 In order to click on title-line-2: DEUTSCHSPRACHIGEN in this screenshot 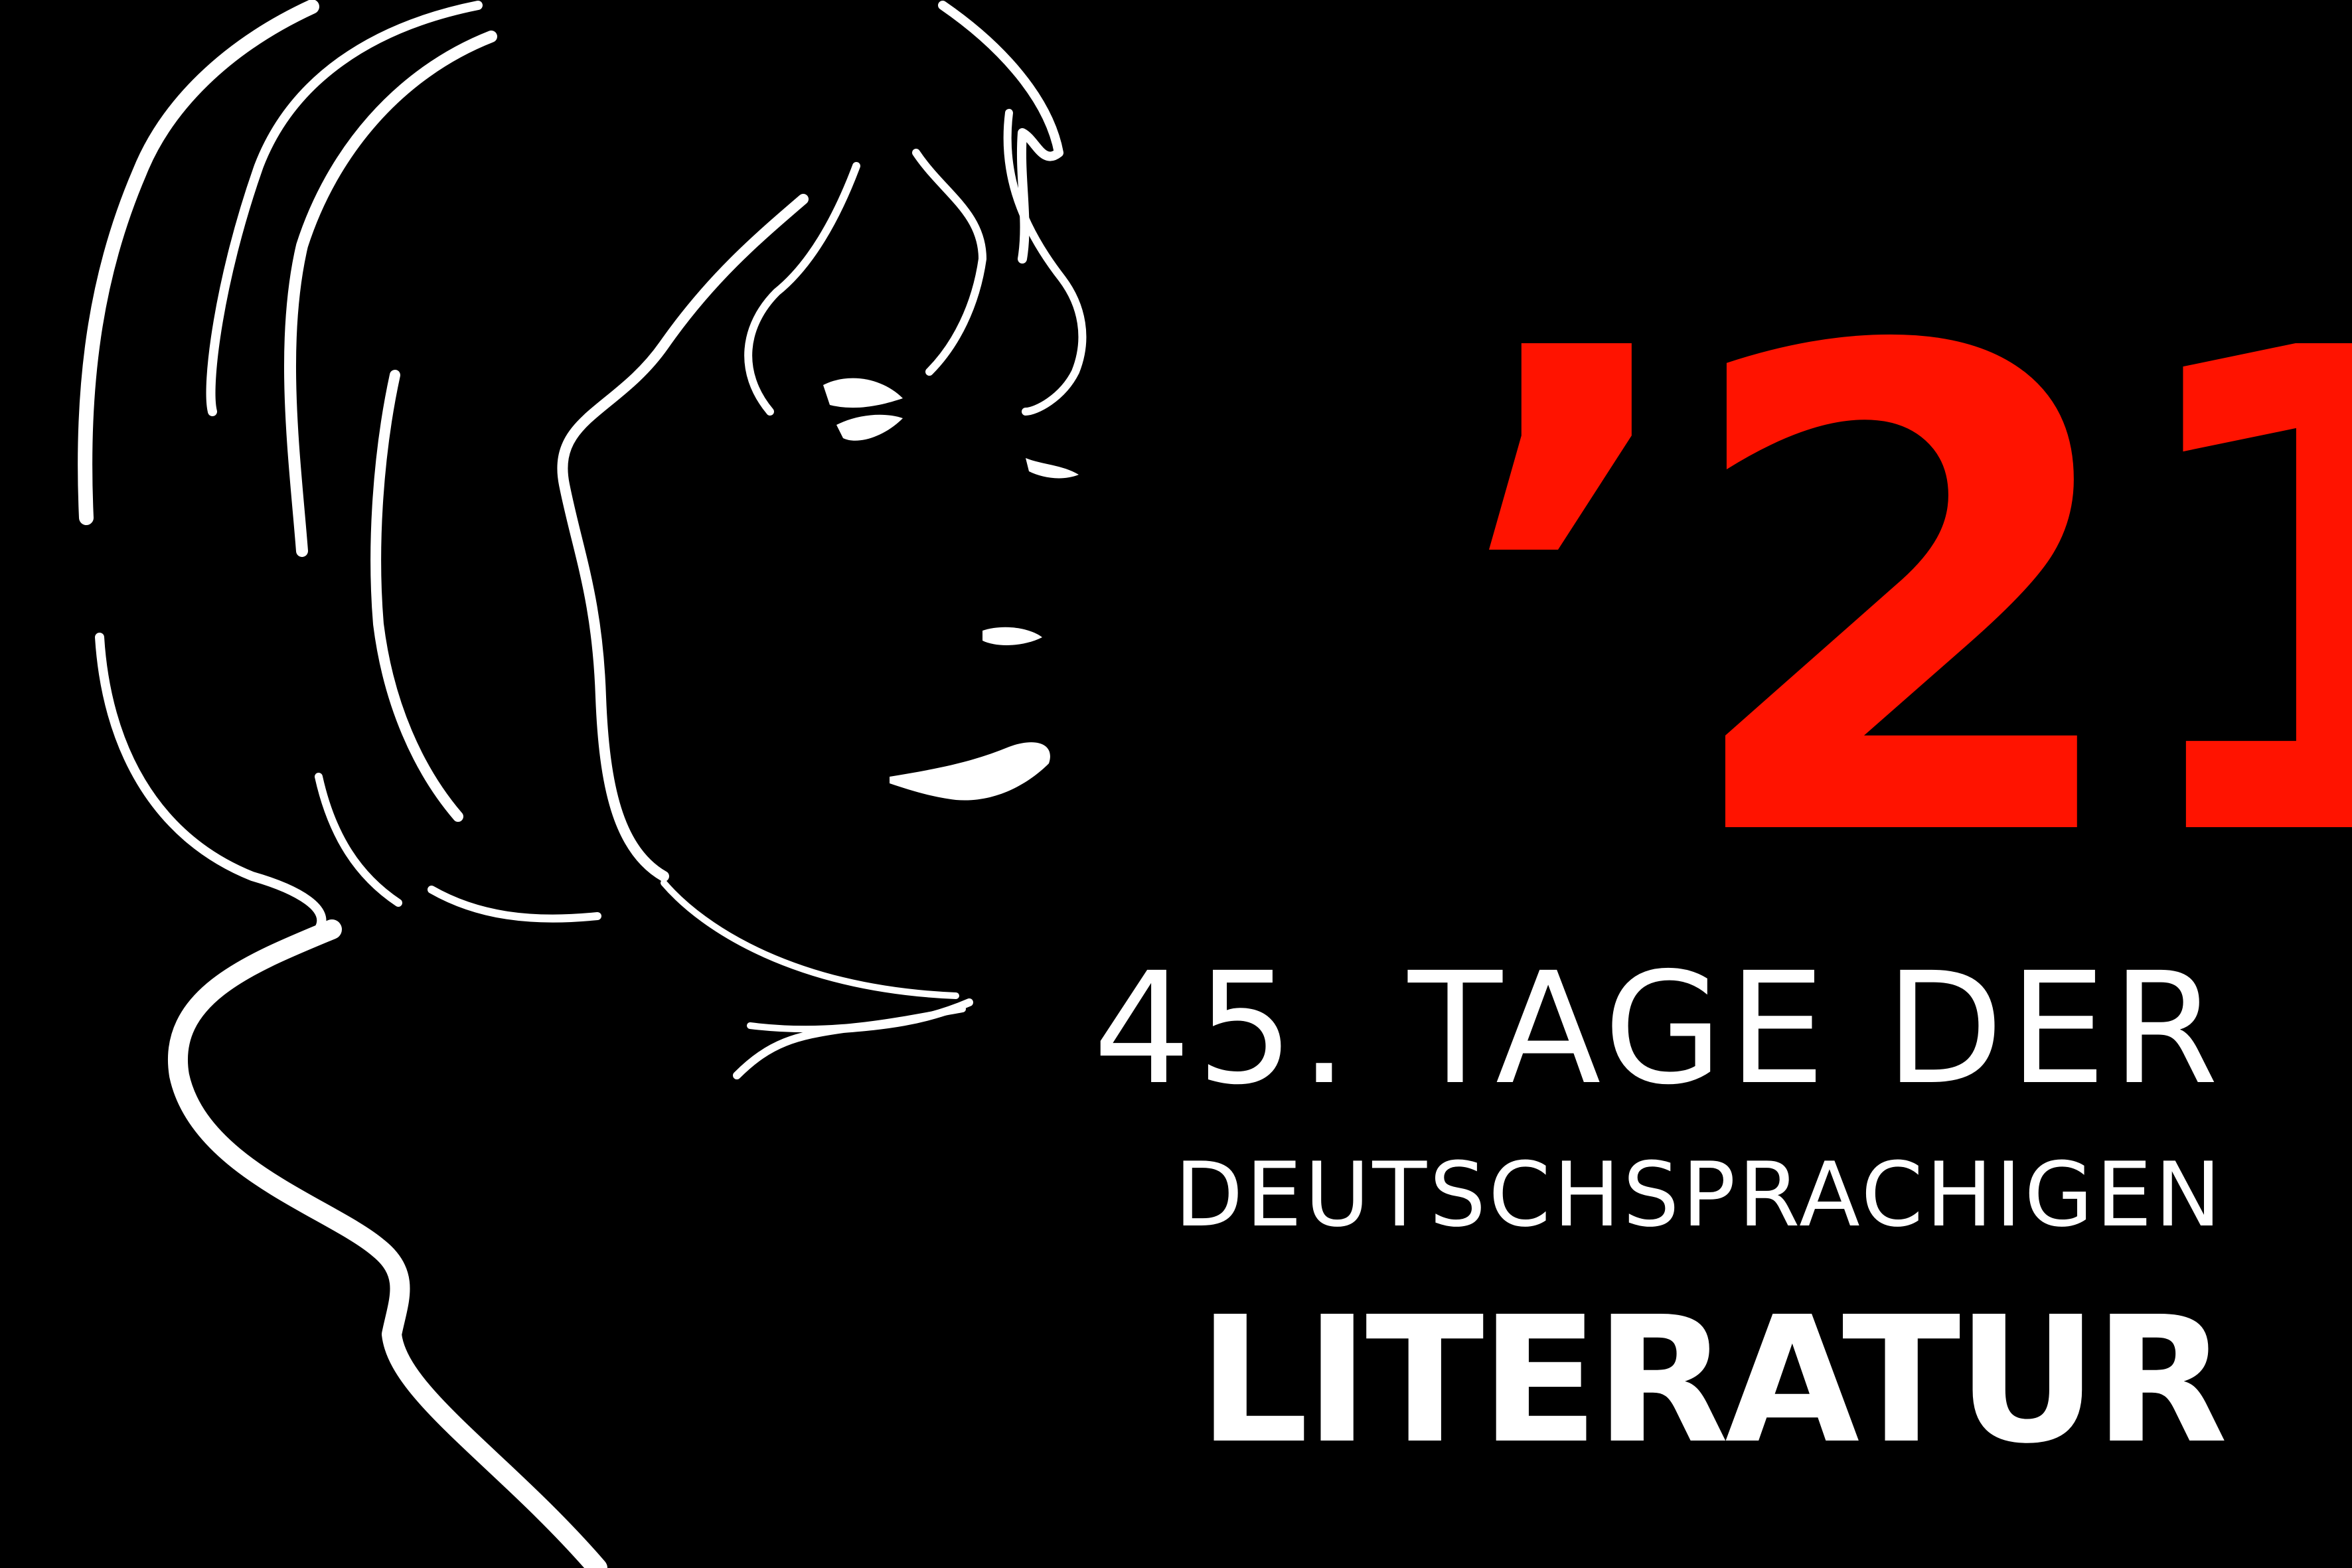, I will do `click(1699, 1195)`.